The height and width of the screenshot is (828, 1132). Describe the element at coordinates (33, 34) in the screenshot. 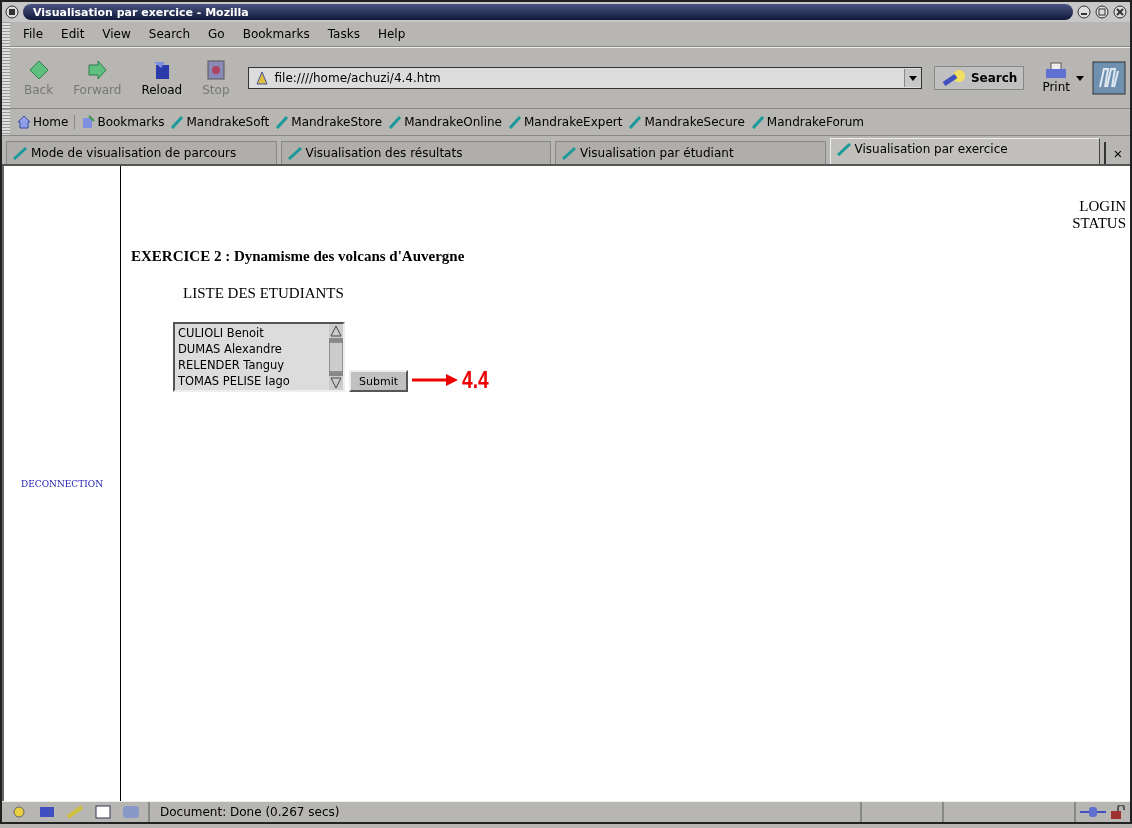

I see `menu-item: File` at that location.